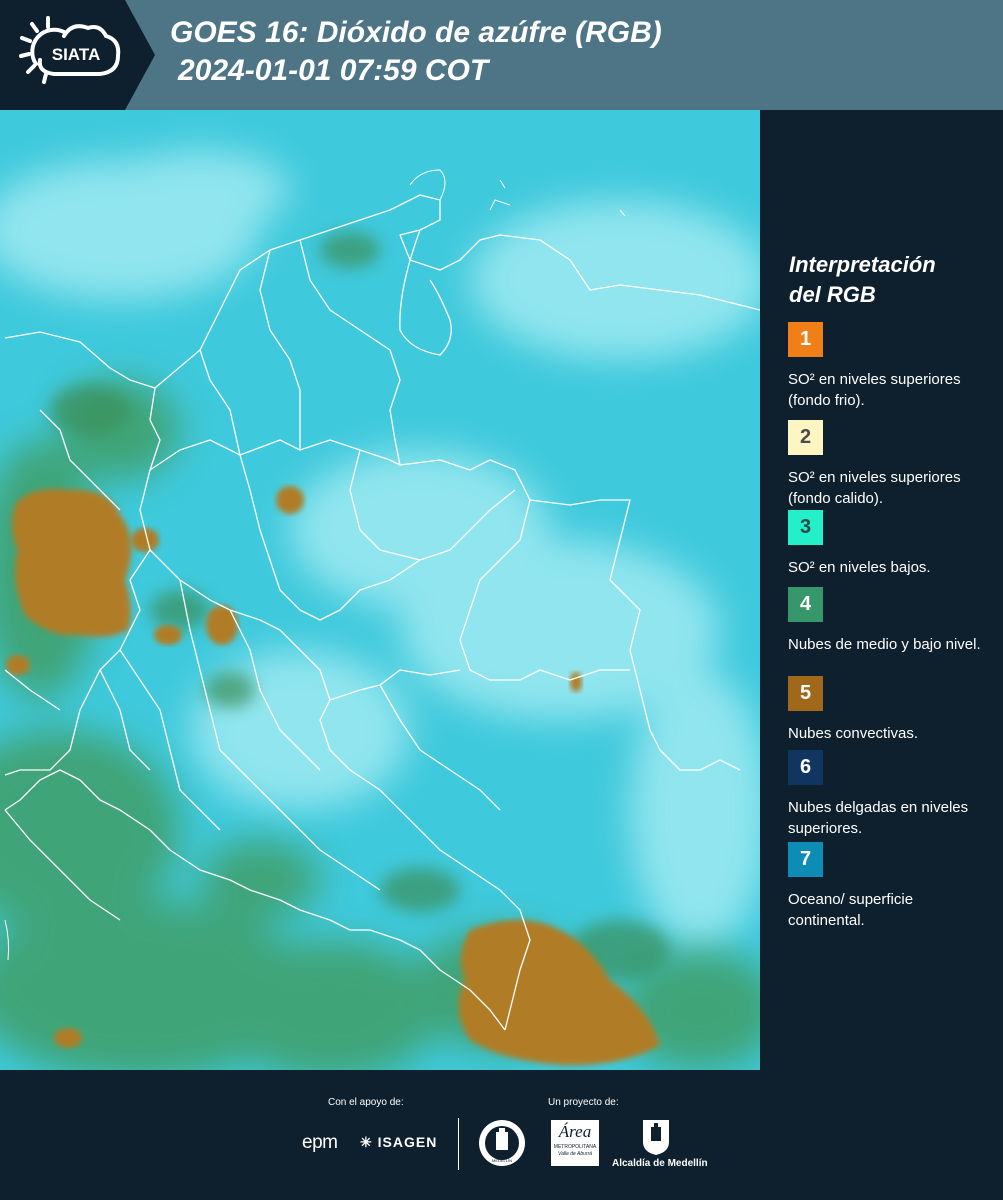 The image size is (1003, 1200). I want to click on legend-title: Interpretación del RGB, so click(889, 280).